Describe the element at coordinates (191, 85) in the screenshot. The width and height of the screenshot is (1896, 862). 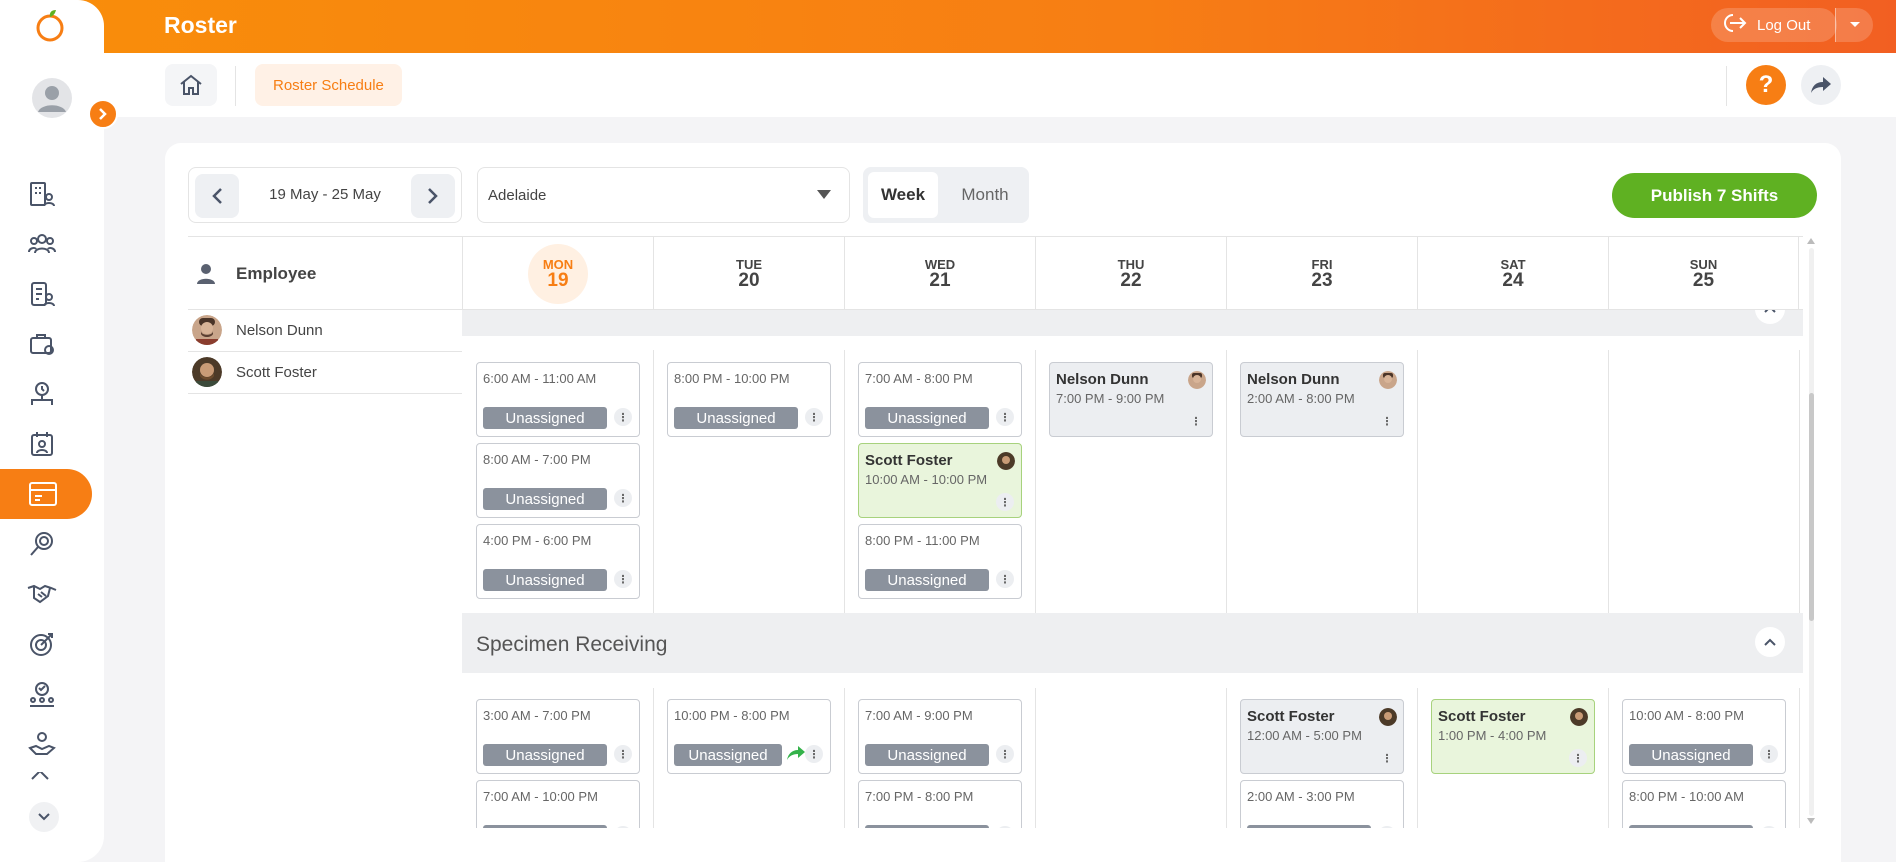
I see `home-button` at that location.